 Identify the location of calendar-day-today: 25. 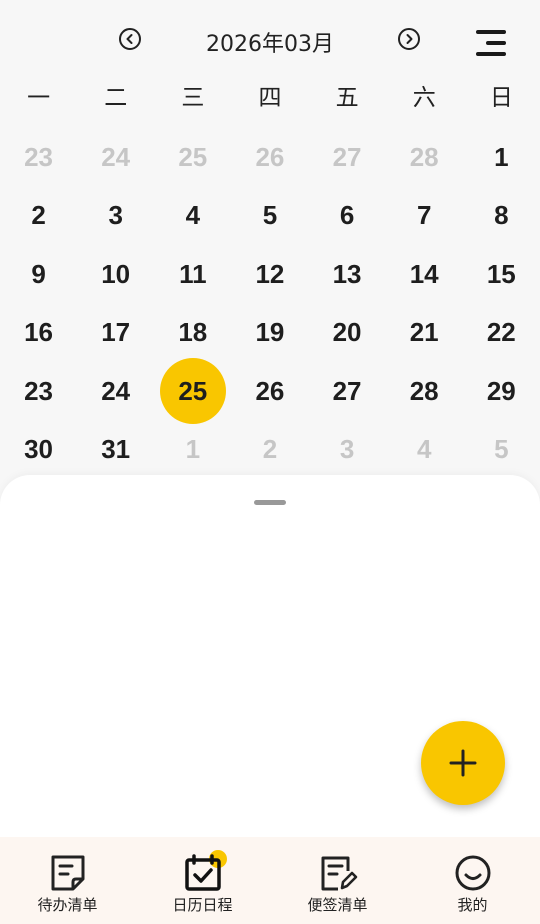
(192, 391).